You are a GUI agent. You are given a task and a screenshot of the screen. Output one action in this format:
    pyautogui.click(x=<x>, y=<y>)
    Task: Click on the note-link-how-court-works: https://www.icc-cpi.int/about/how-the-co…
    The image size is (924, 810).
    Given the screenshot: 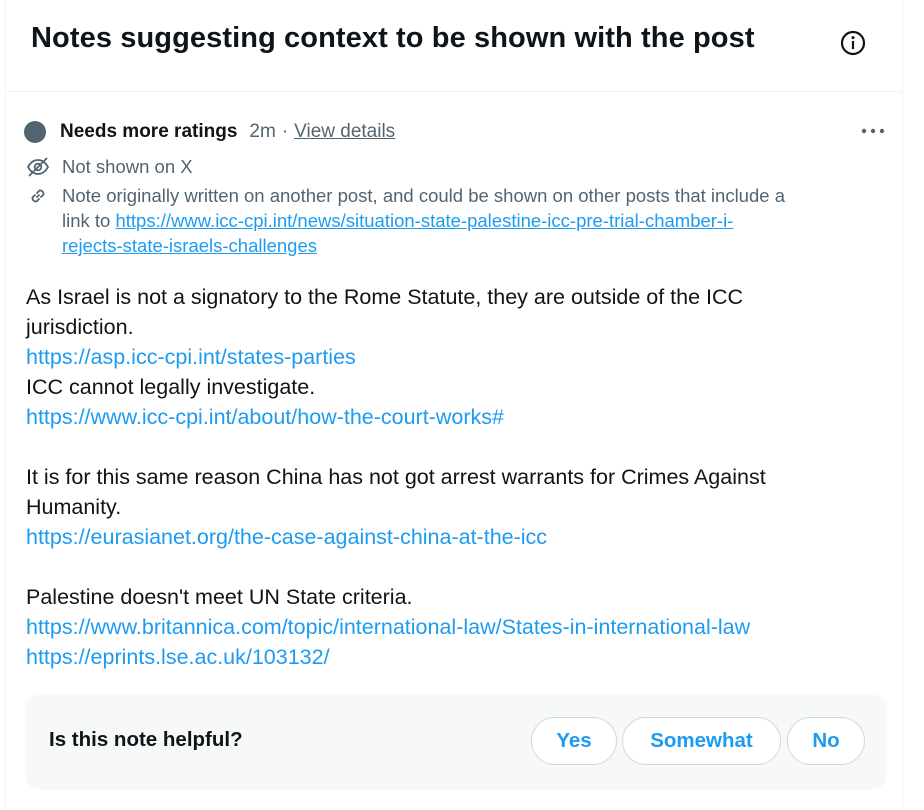 What is the action you would take?
    pyautogui.click(x=265, y=417)
    